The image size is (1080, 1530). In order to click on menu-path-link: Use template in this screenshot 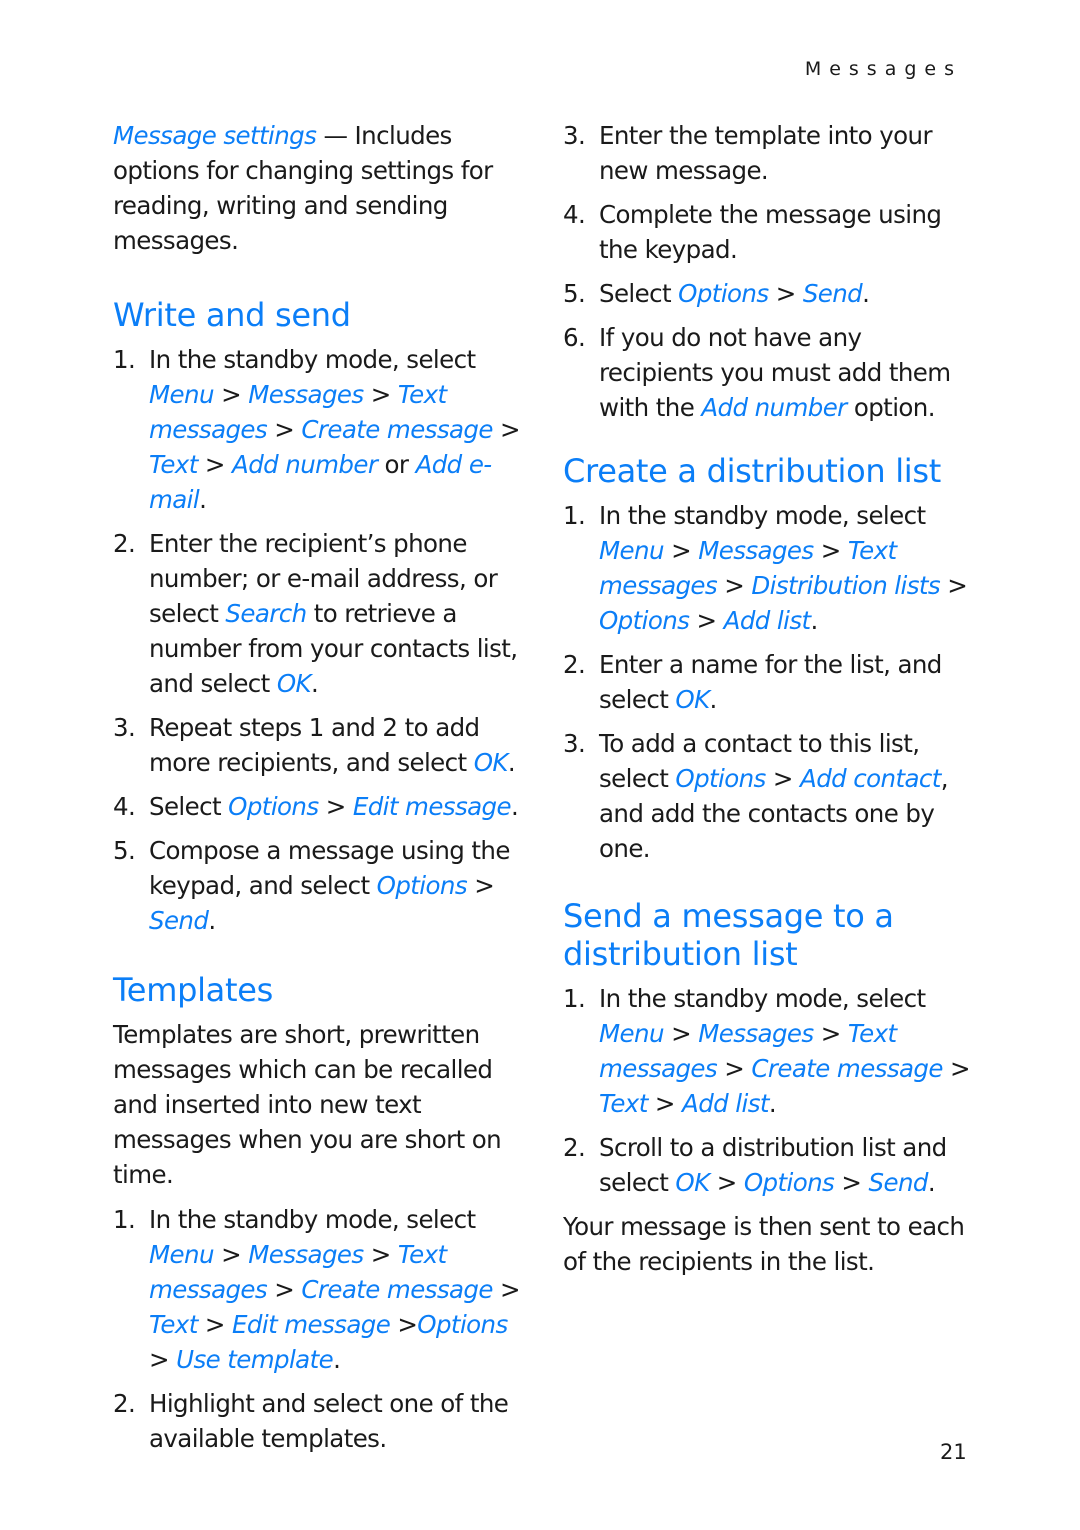, I will do `click(255, 1359)`.